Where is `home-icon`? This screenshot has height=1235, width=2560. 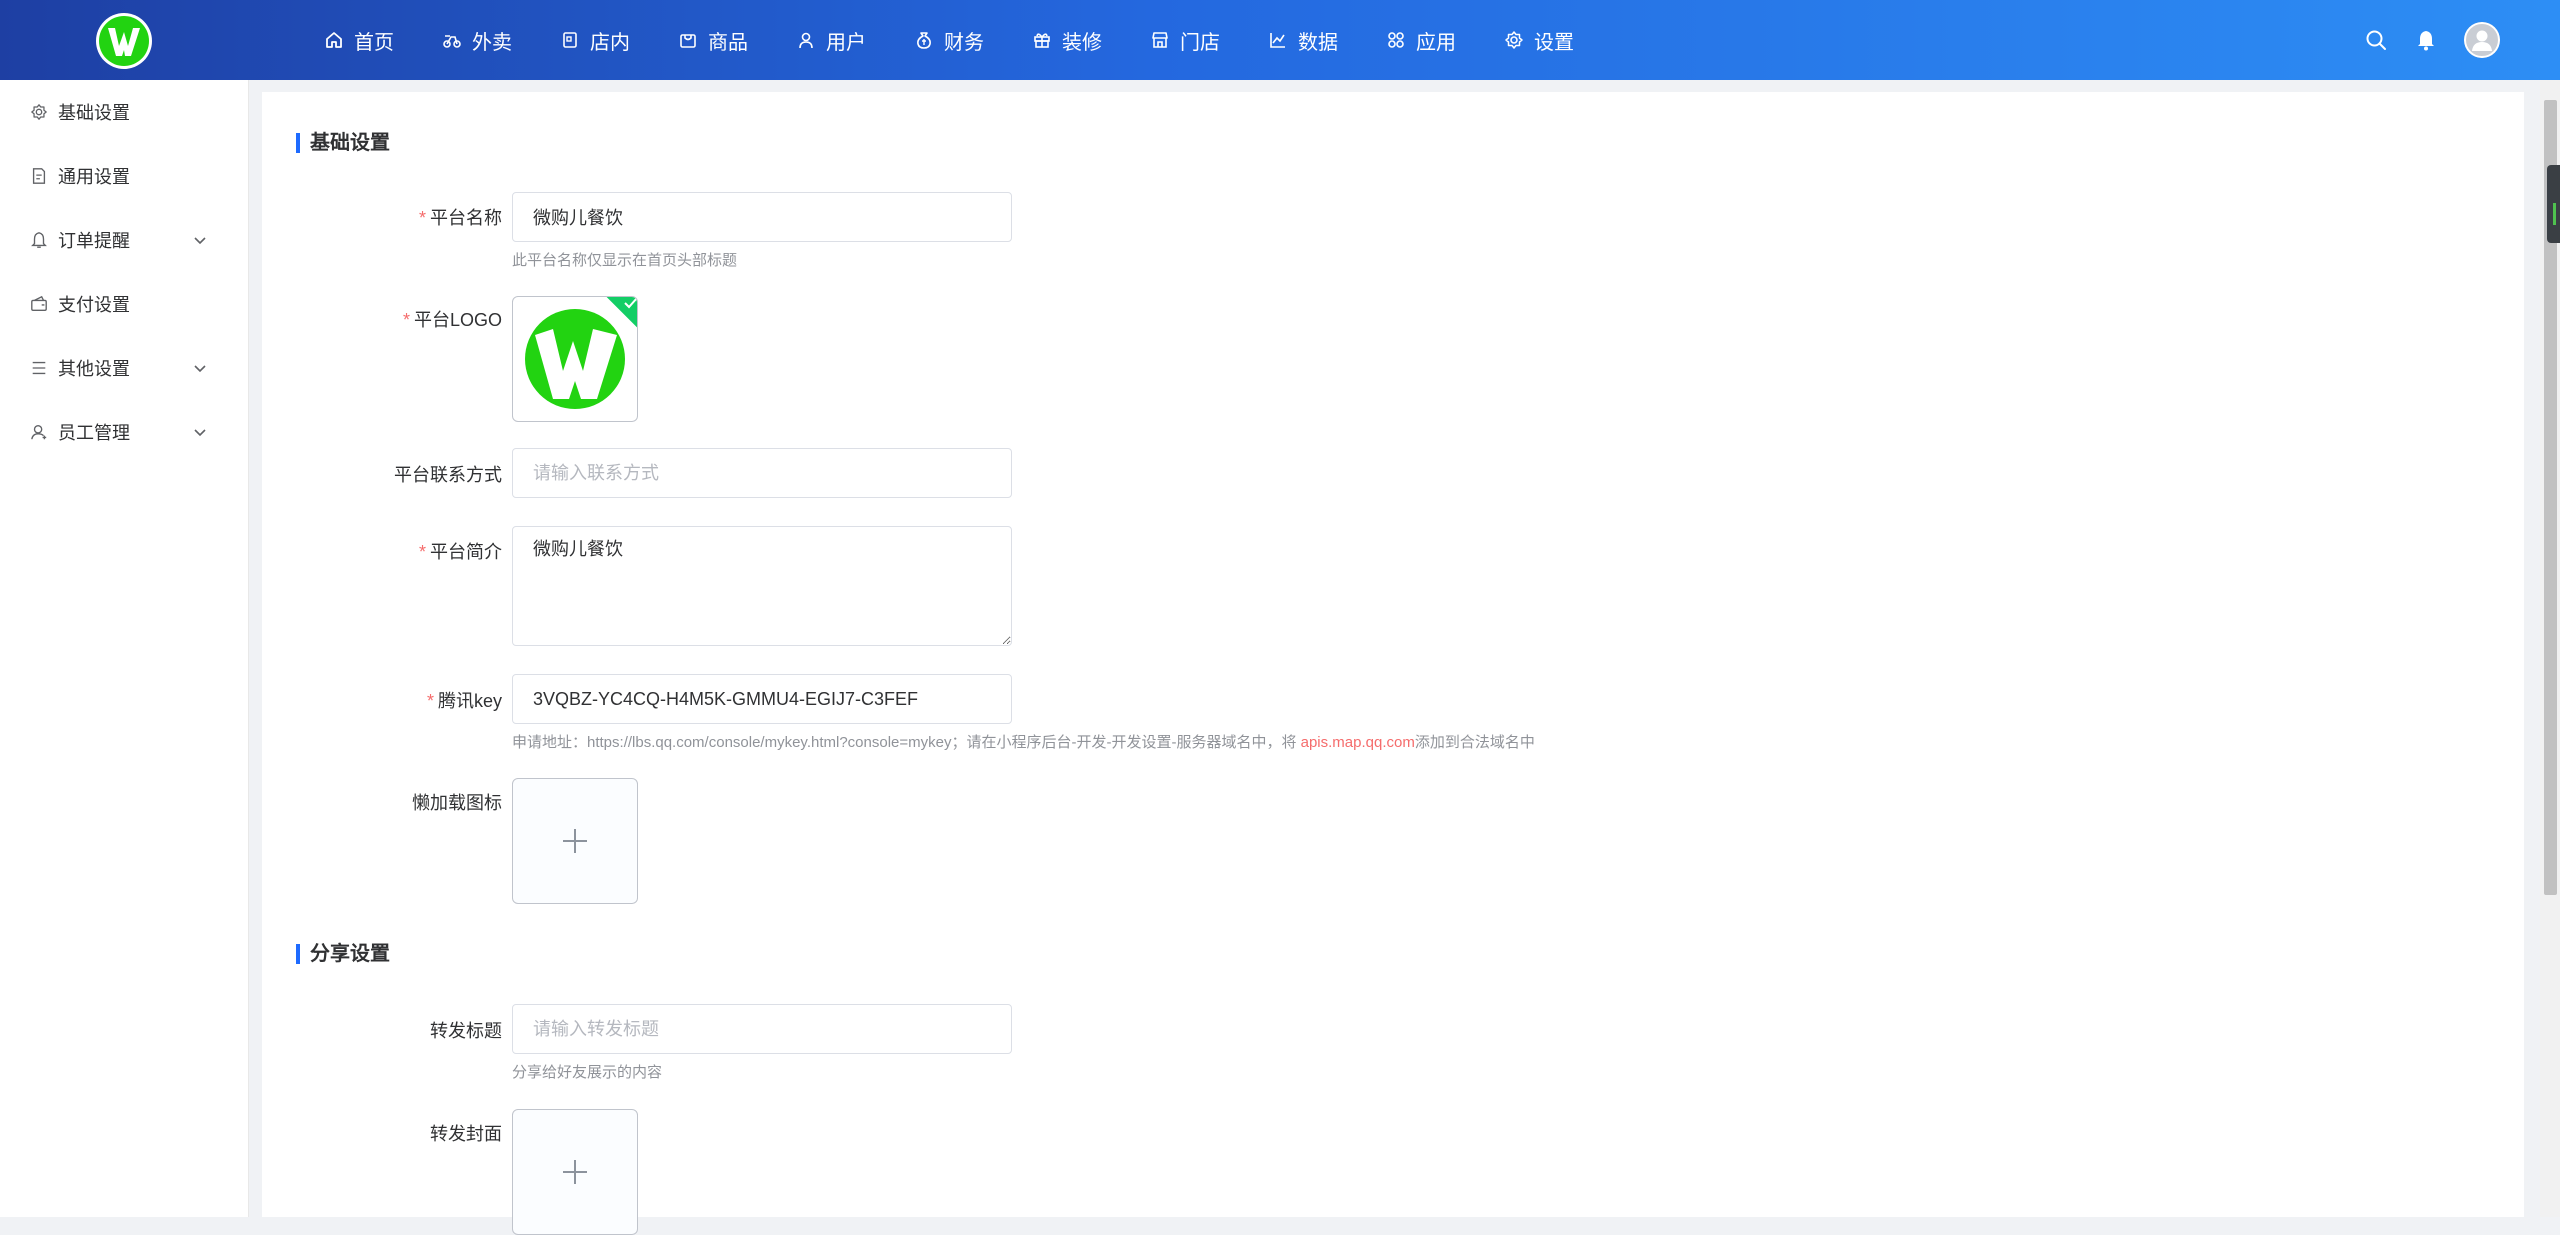 home-icon is located at coordinates (334, 40).